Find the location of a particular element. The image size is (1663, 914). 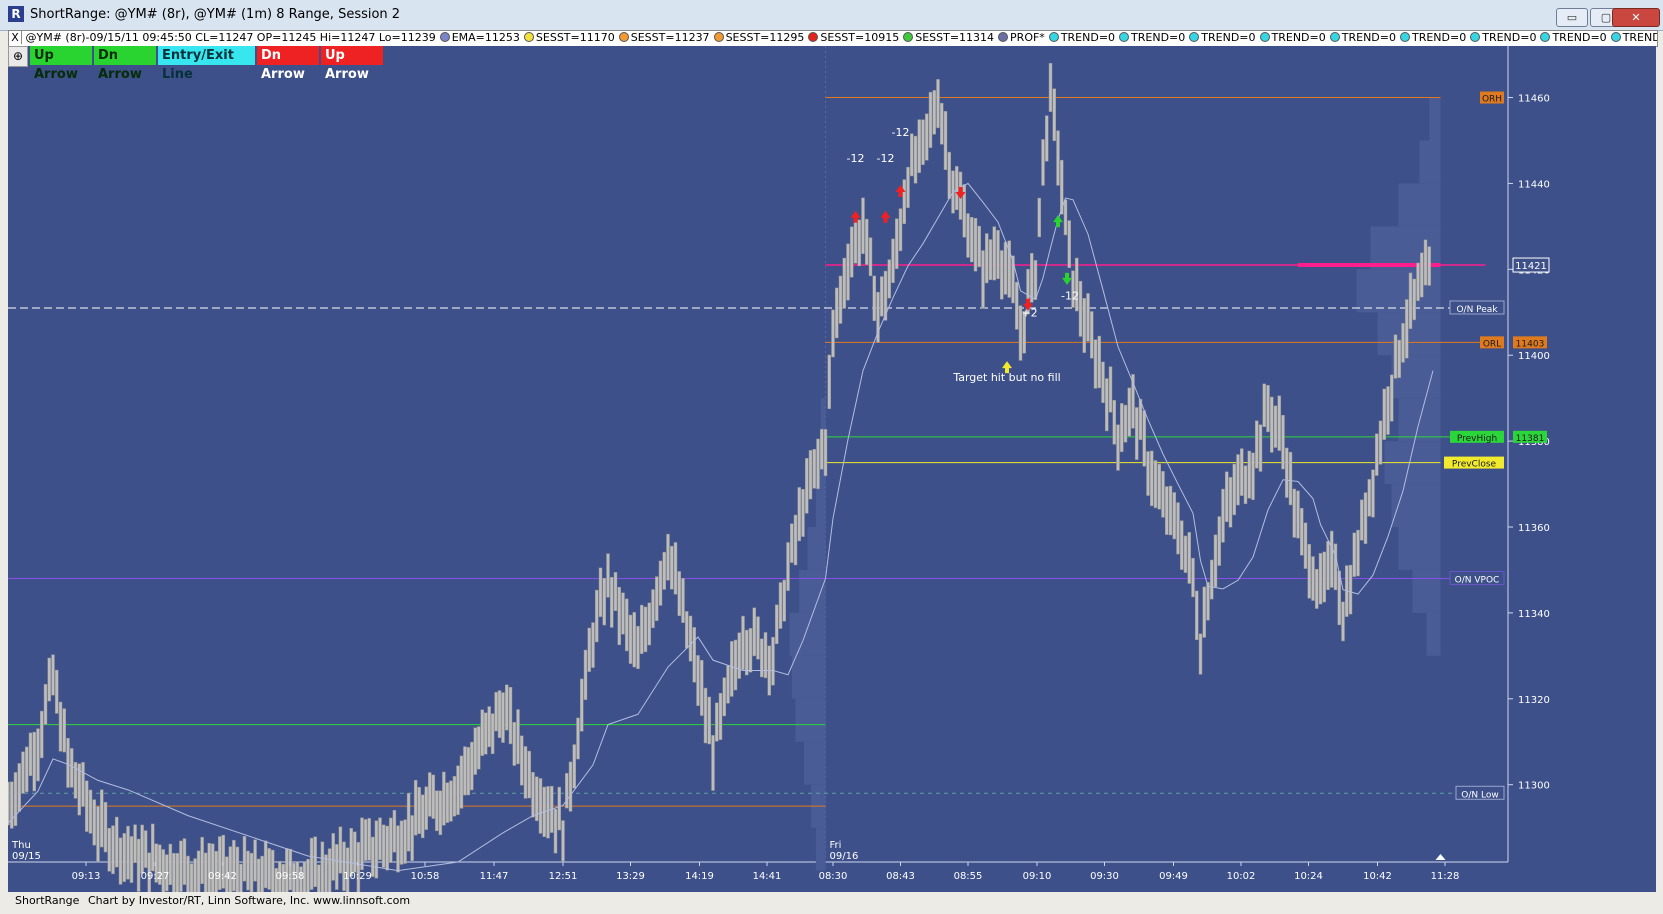

indicator-text: SESST=11170 is located at coordinates (575, 37).